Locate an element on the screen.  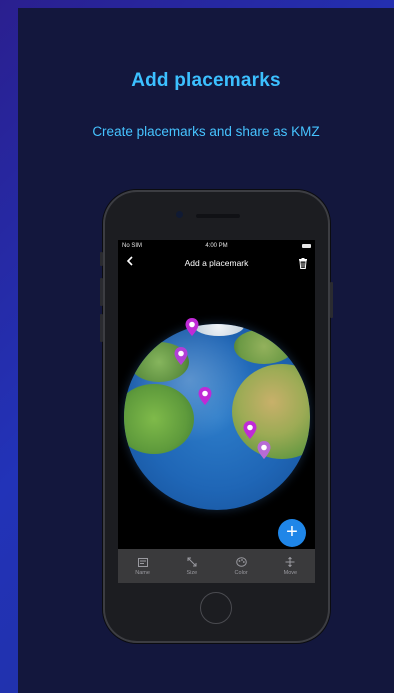
tab-name: Name is located at coordinates (143, 566).